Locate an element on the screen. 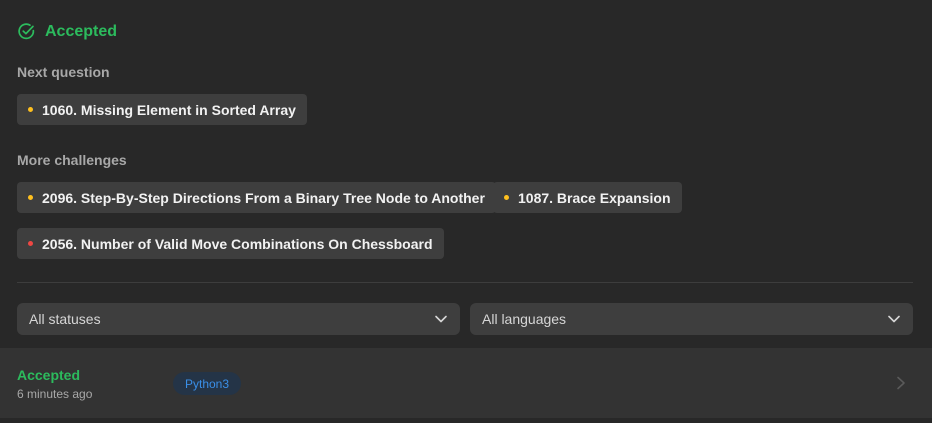 The image size is (932, 423). question-title: 1087. Brace Expansion is located at coordinates (594, 197).